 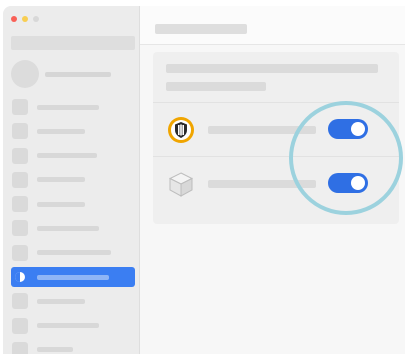 What do you see at coordinates (216, 86) in the screenshot?
I see `card-description-placeholder` at bounding box center [216, 86].